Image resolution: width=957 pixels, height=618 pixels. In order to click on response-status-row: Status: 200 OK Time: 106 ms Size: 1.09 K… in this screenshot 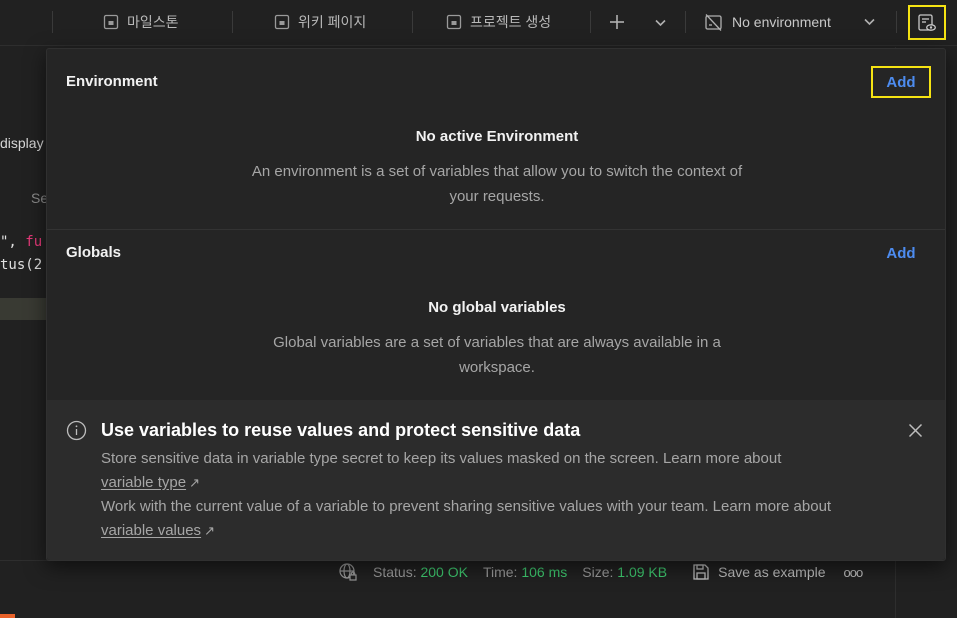, I will do `click(601, 572)`.